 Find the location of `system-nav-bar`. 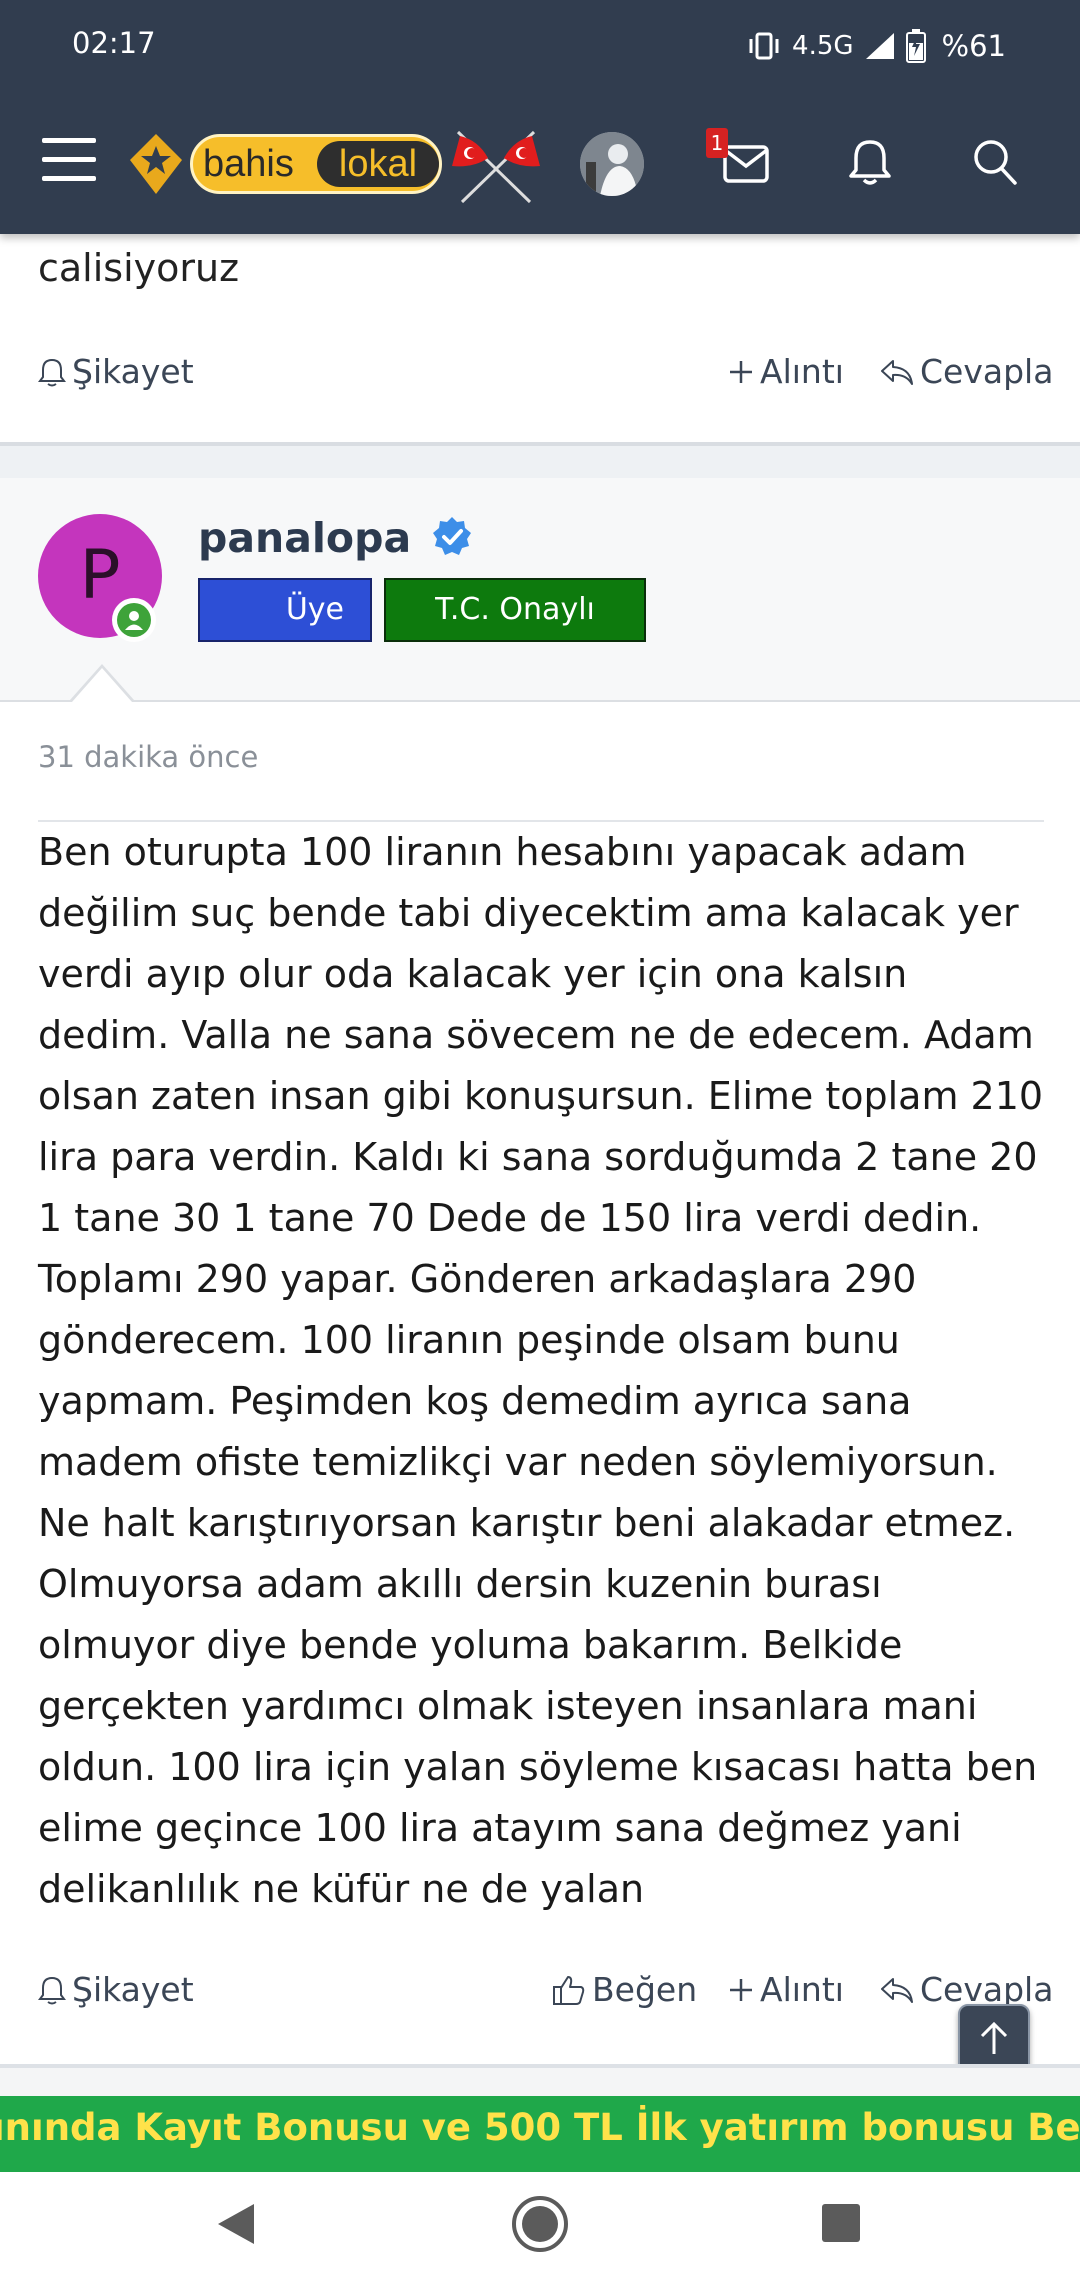

system-nav-bar is located at coordinates (540, 2226).